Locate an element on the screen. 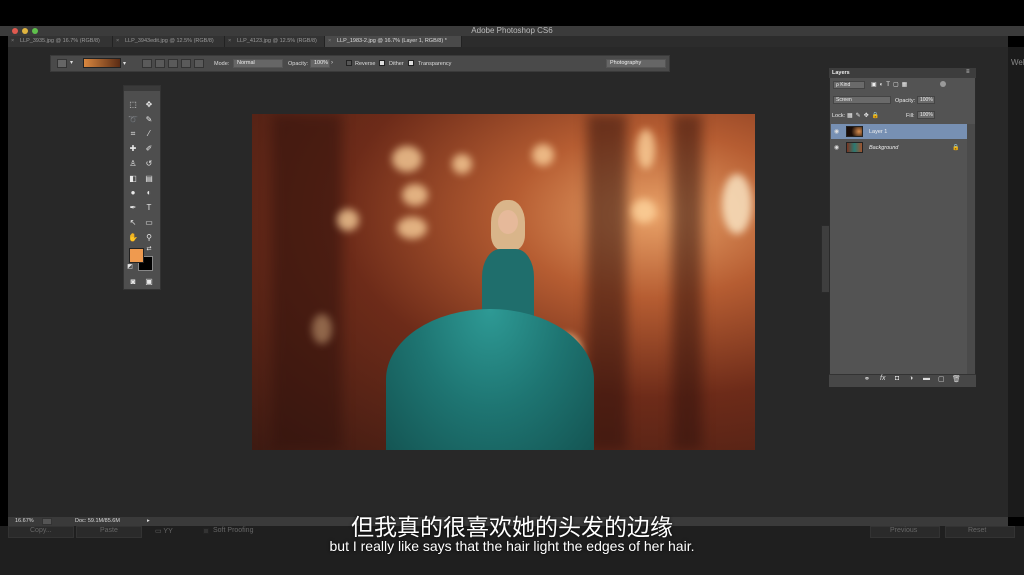  chevron-right-icon: › is located at coordinates (332, 63).